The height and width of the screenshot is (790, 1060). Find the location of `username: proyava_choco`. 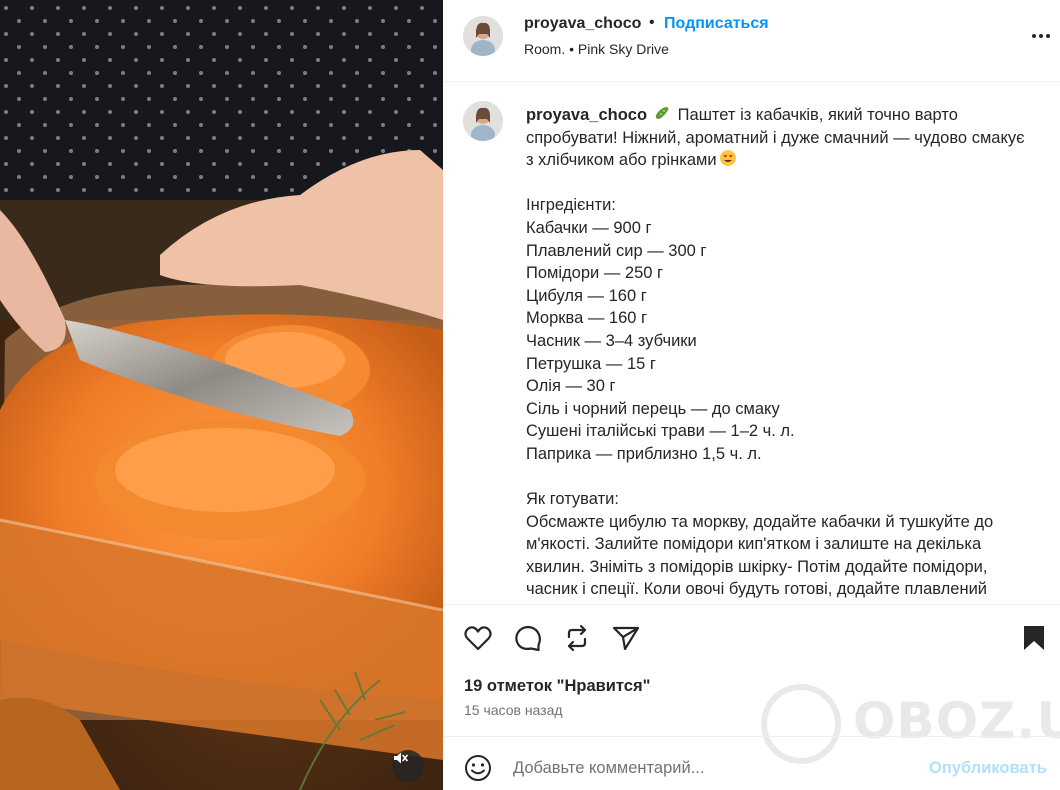

username: proyava_choco is located at coordinates (582, 24).